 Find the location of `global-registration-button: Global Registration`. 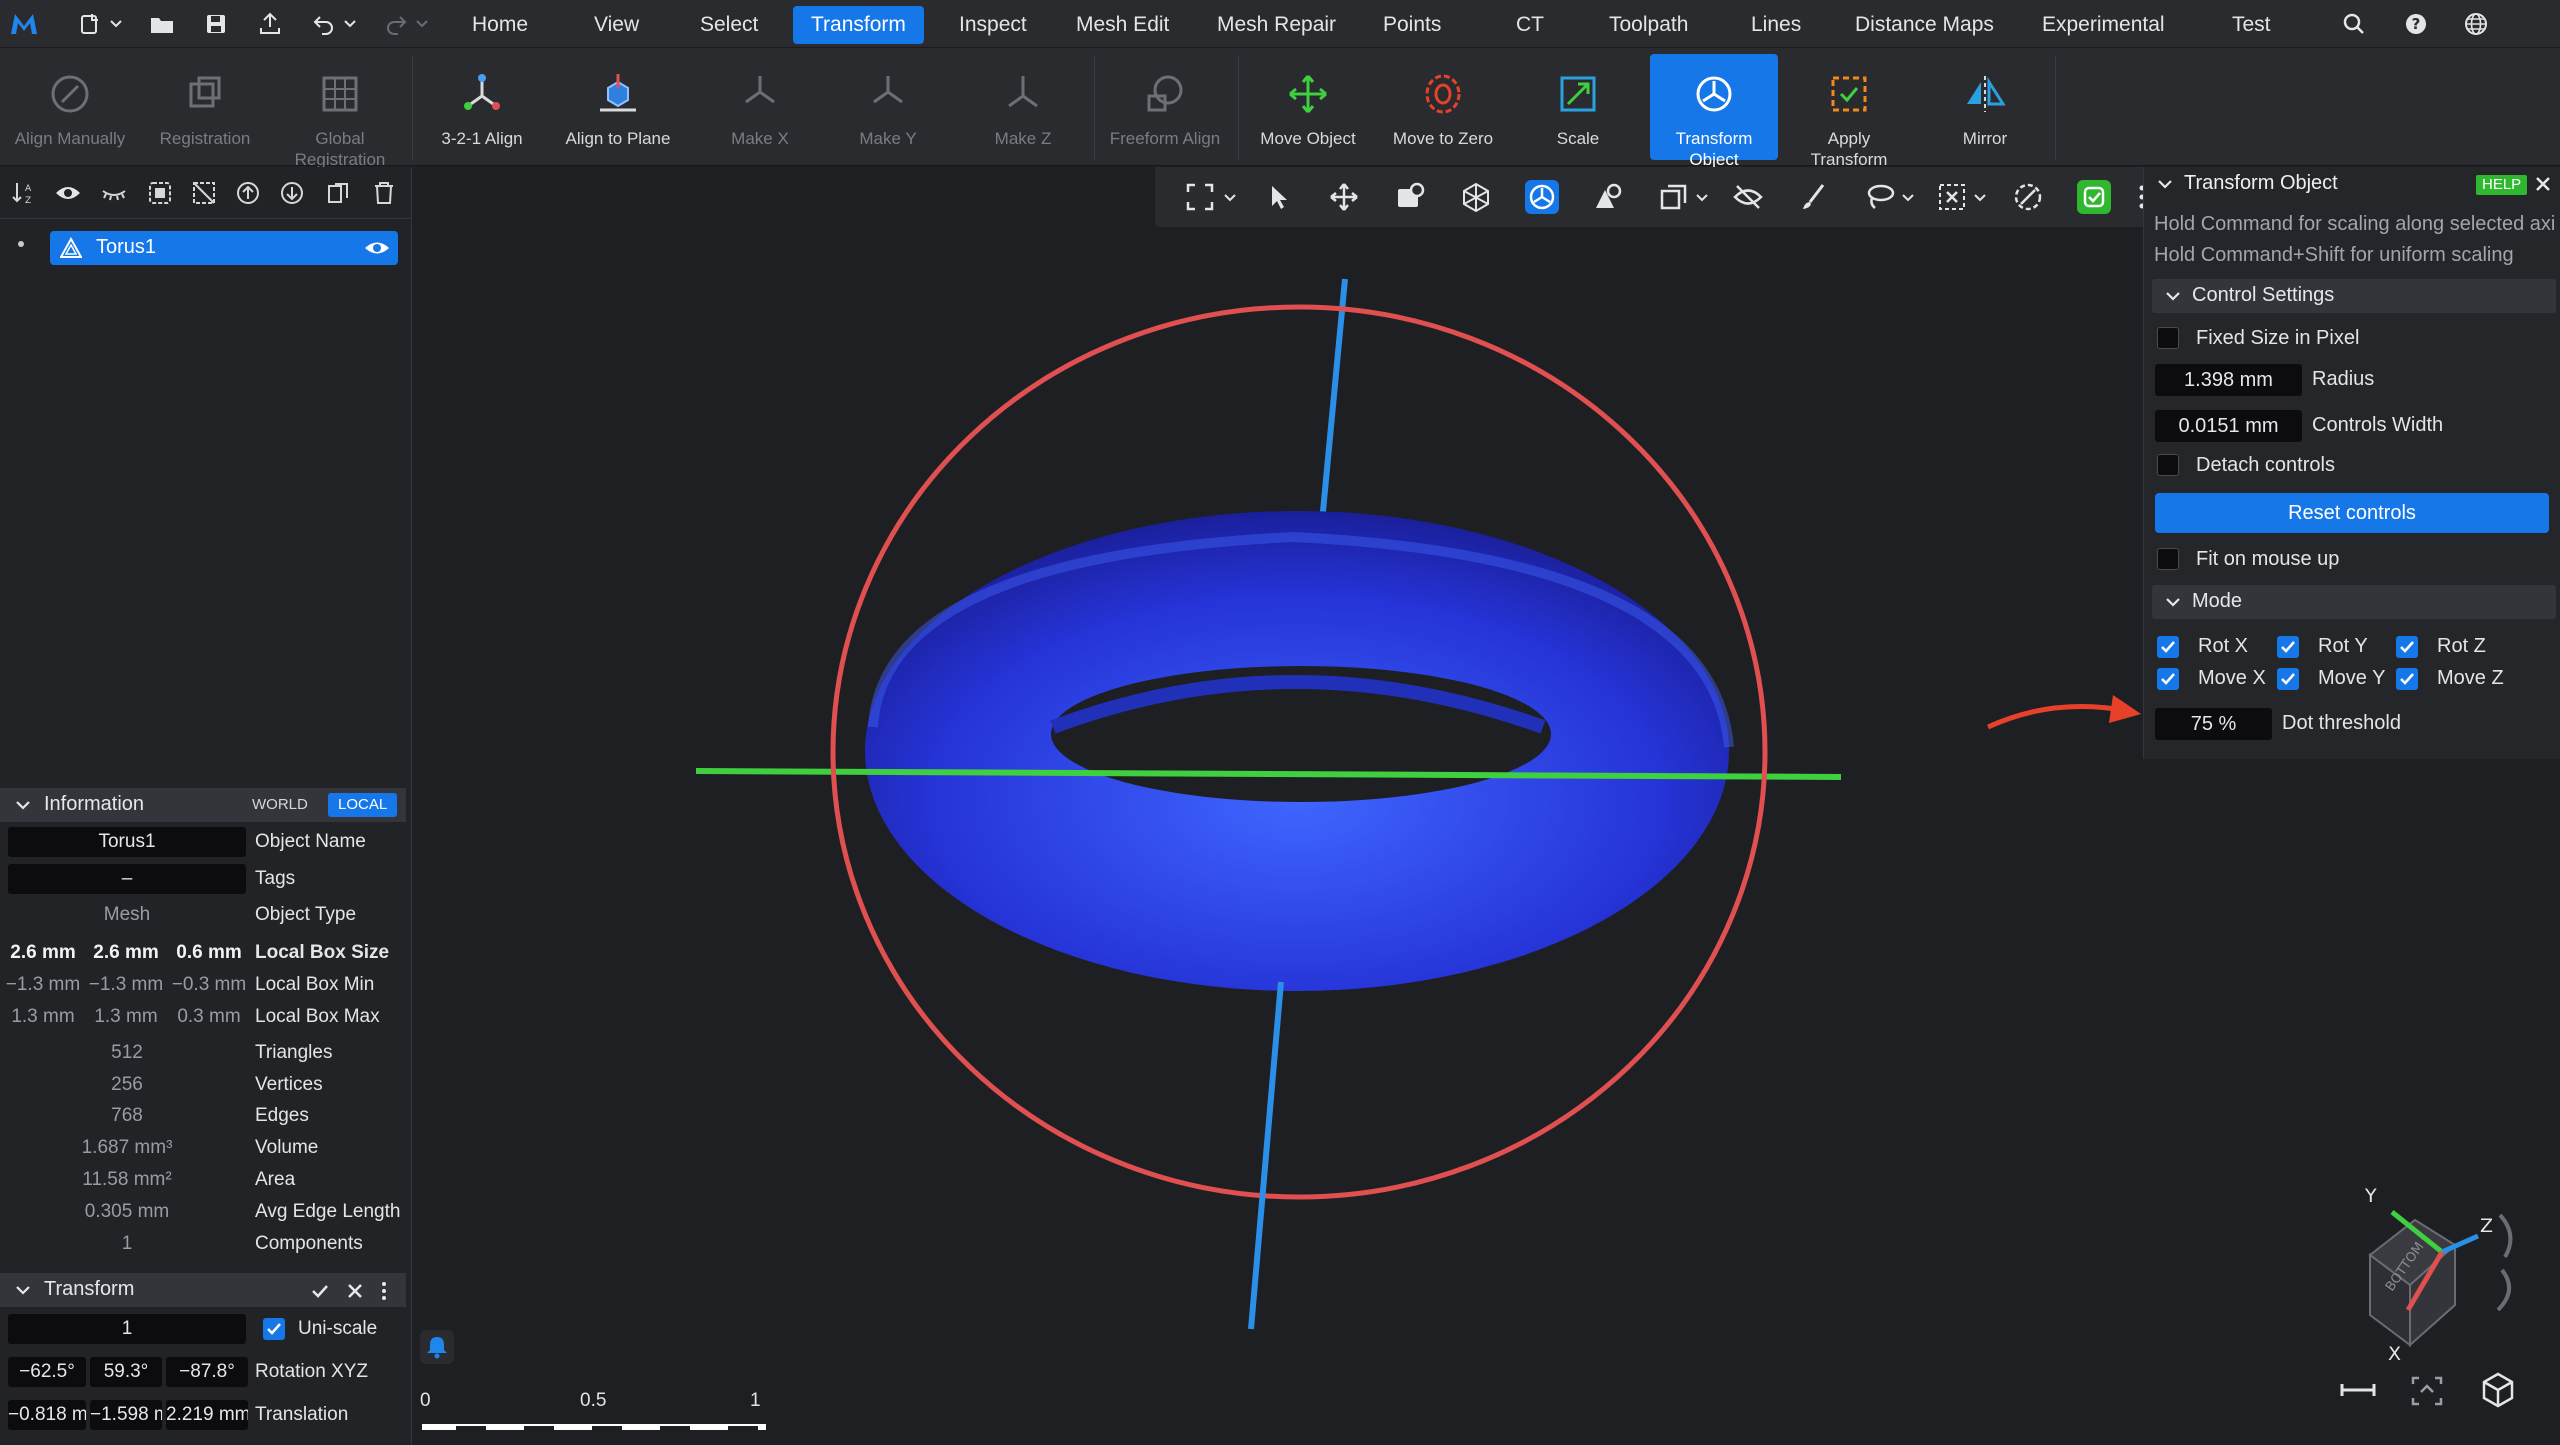

global-registration-button: Global Registration is located at coordinates (340, 111).